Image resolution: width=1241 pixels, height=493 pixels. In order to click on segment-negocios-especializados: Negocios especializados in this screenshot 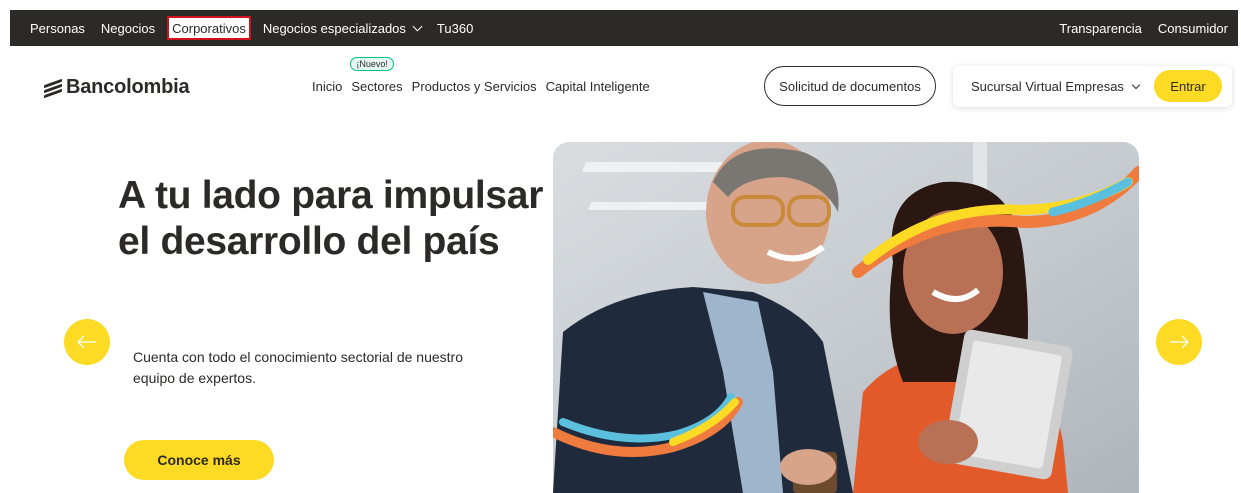, I will do `click(342, 28)`.